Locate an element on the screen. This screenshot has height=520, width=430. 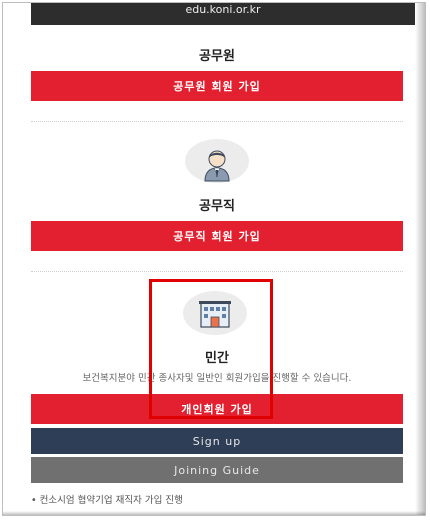
person-icon-circle is located at coordinates (217, 161).